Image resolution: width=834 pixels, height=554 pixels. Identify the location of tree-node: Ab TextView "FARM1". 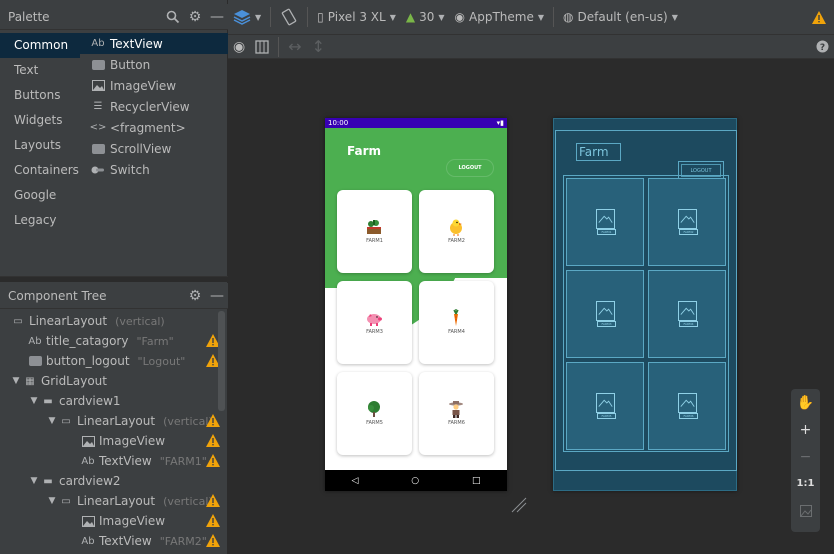
(114, 461).